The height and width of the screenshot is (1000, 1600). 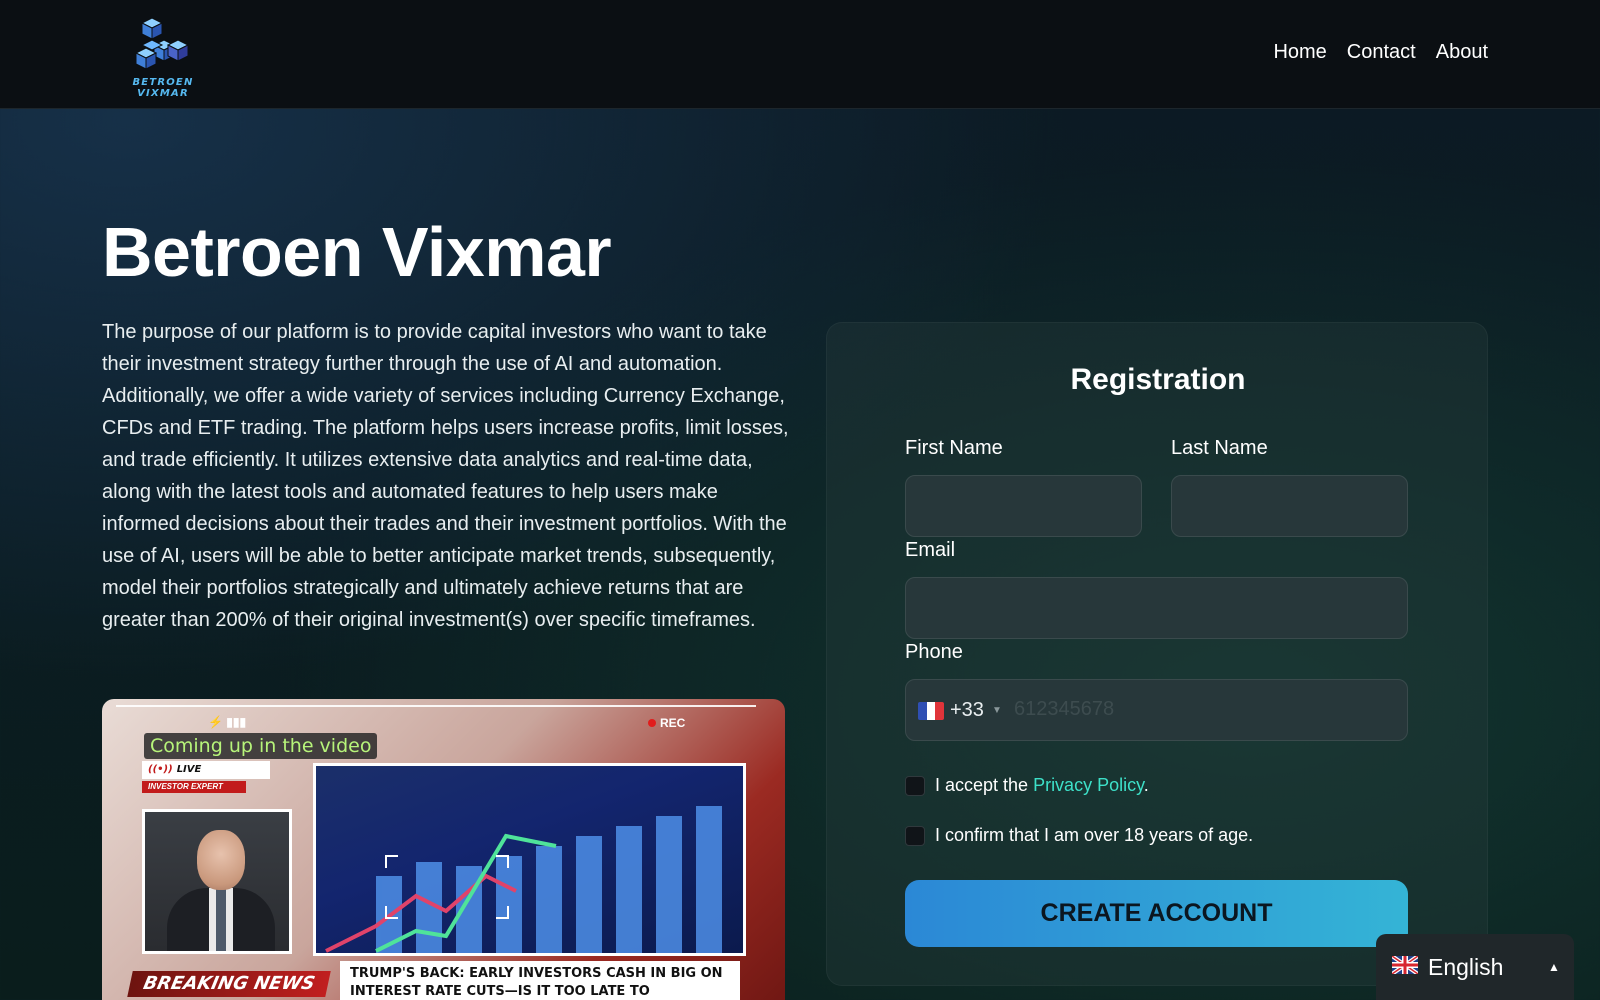 What do you see at coordinates (1158, 379) in the screenshot?
I see `registration-title: Registration` at bounding box center [1158, 379].